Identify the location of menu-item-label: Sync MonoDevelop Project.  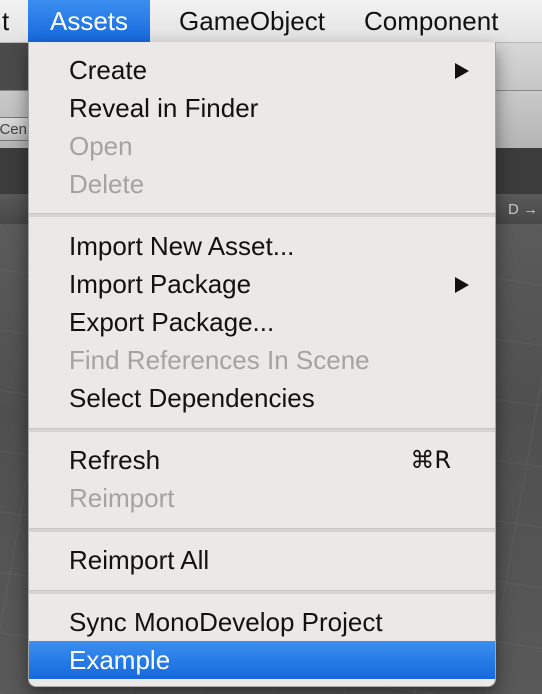
(226, 622).